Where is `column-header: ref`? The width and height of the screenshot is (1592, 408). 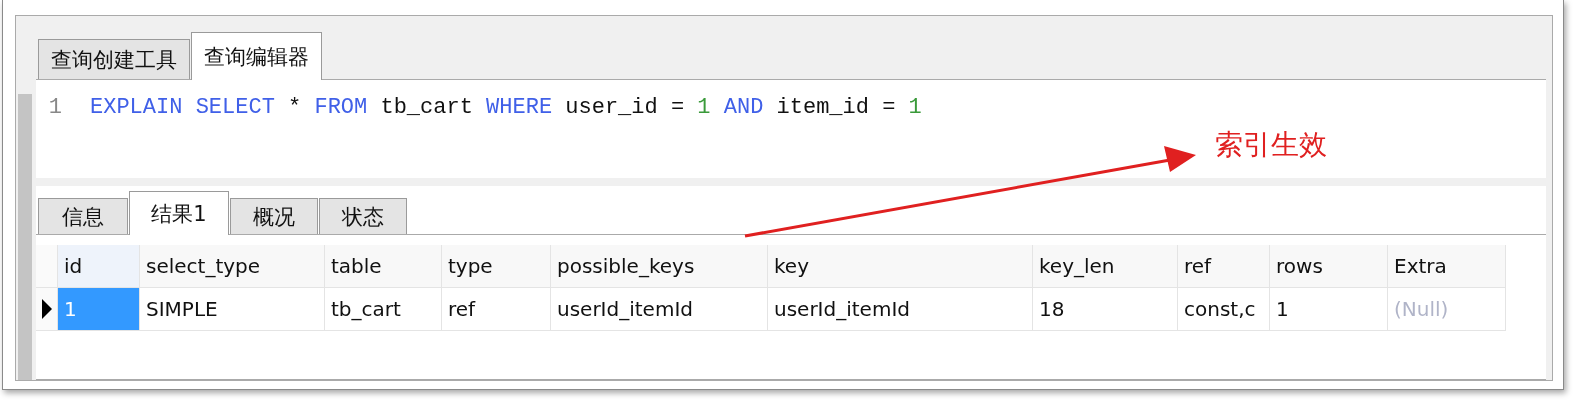
column-header: ref is located at coordinates (1224, 266).